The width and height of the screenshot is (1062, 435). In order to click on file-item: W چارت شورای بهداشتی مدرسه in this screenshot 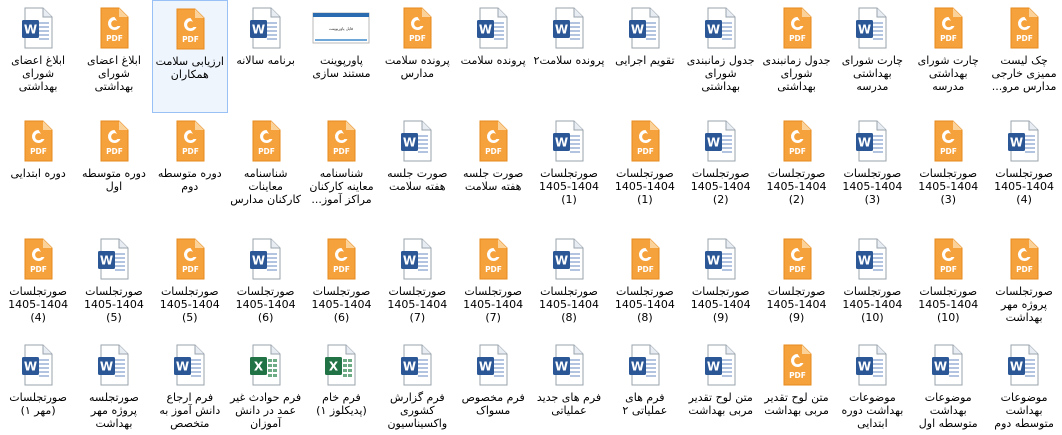, I will do `click(872, 56)`.